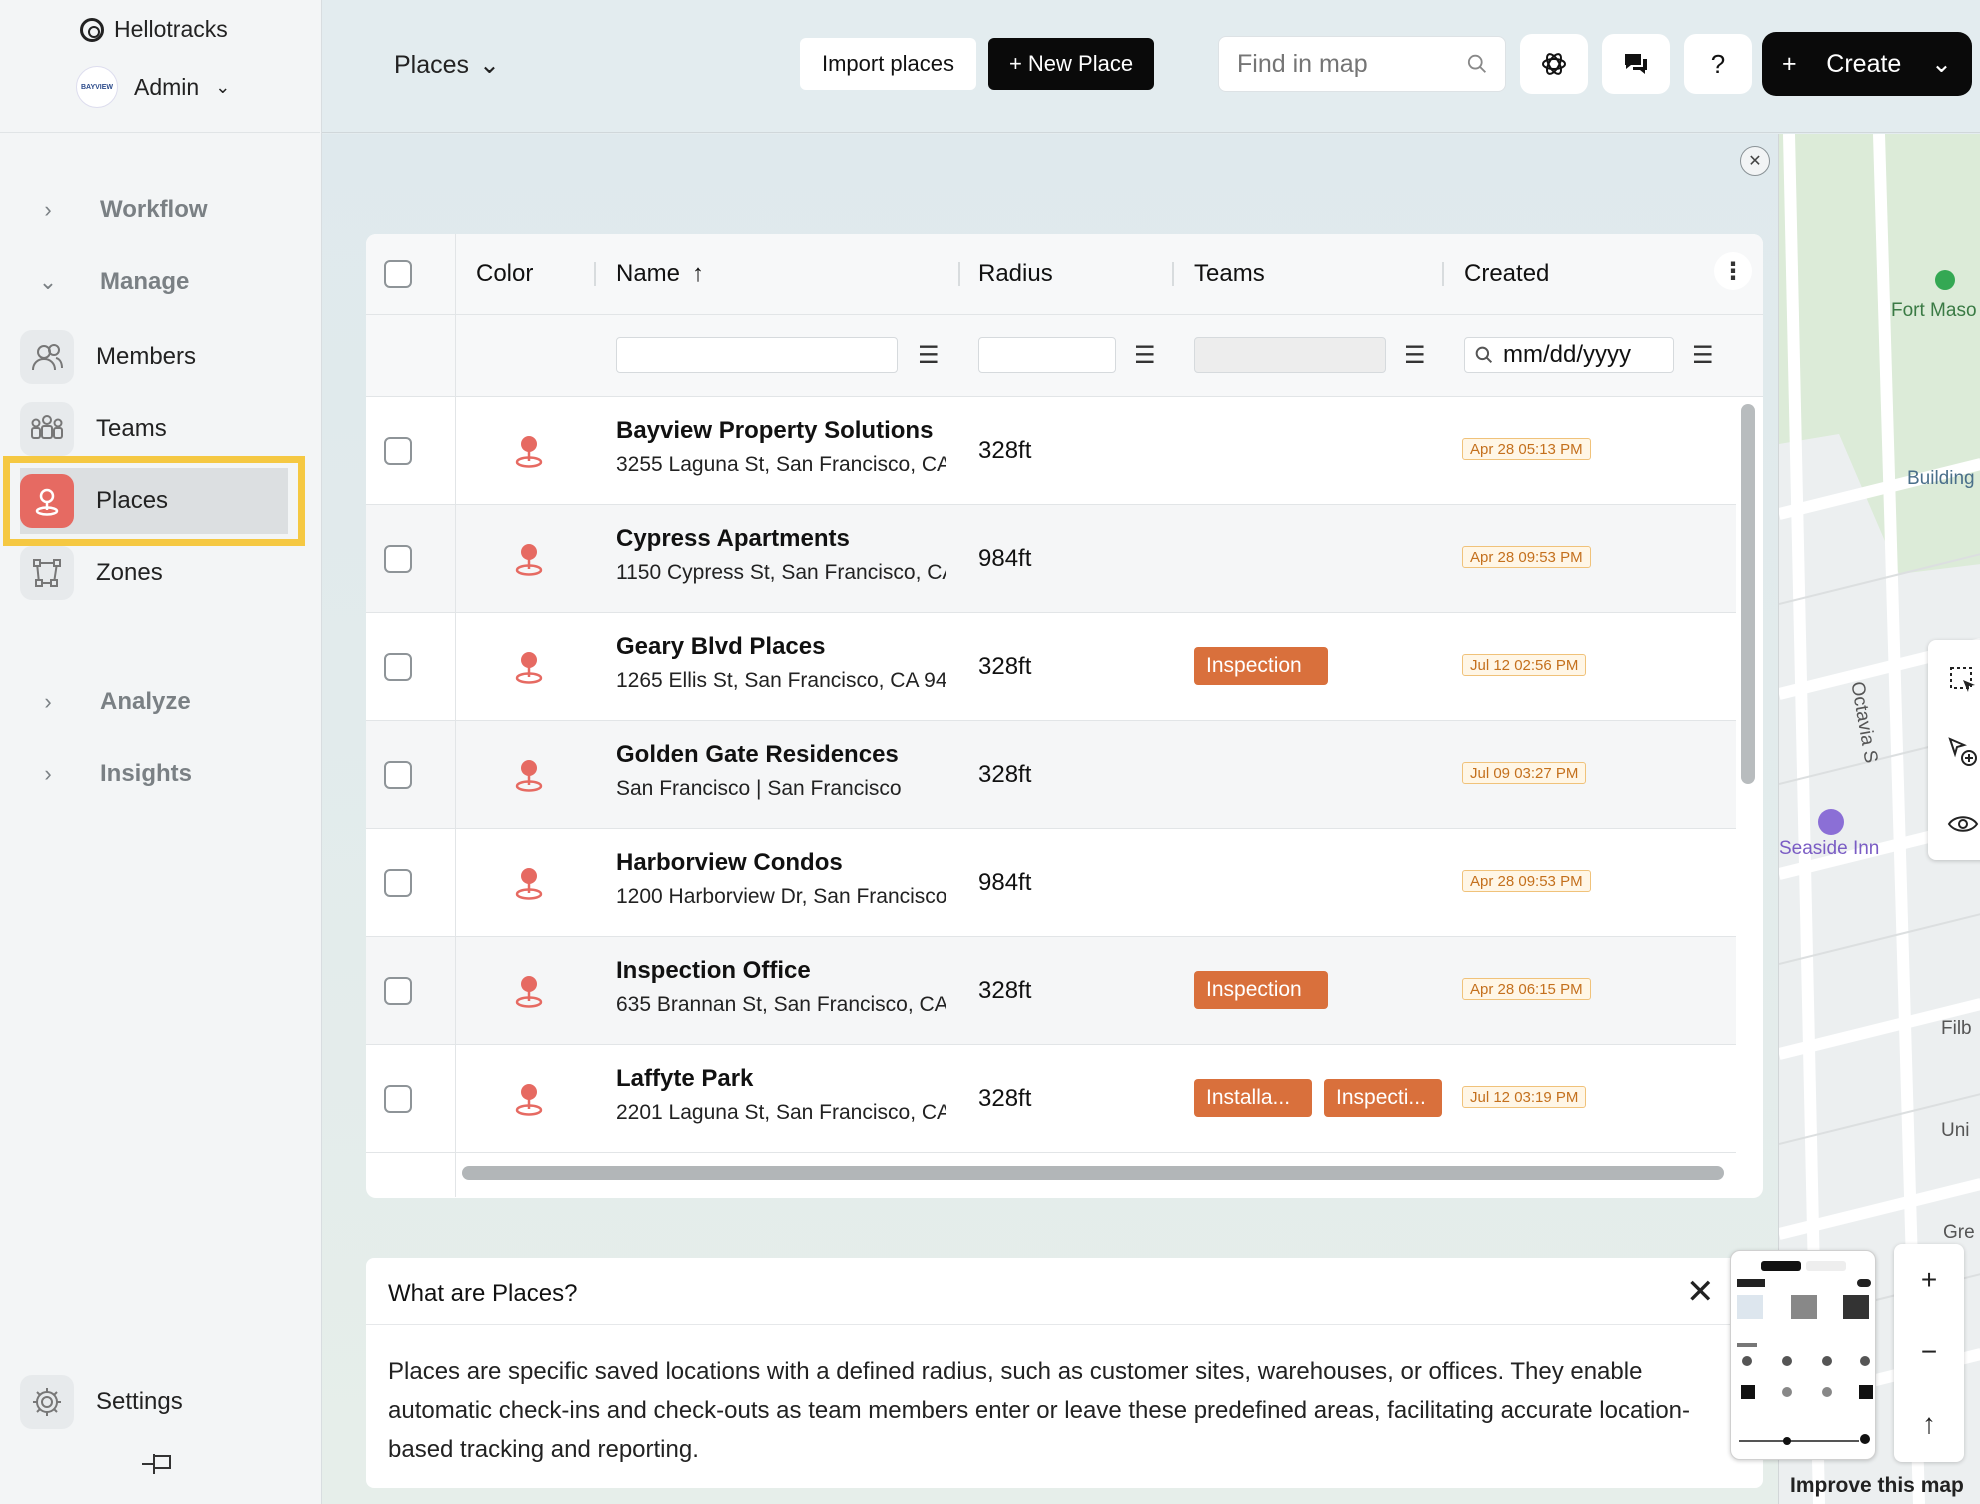 This screenshot has width=1980, height=1504. Describe the element at coordinates (1867, 64) in the screenshot. I see `create-button: + Create ⌄` at that location.